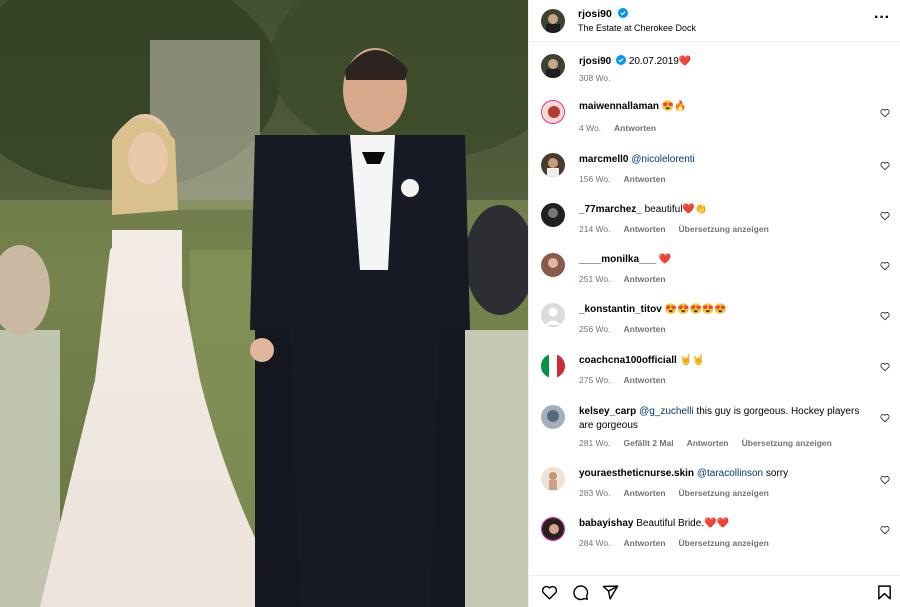 The height and width of the screenshot is (607, 900). What do you see at coordinates (595, 179) in the screenshot?
I see `comment-time: 156 Wo.` at bounding box center [595, 179].